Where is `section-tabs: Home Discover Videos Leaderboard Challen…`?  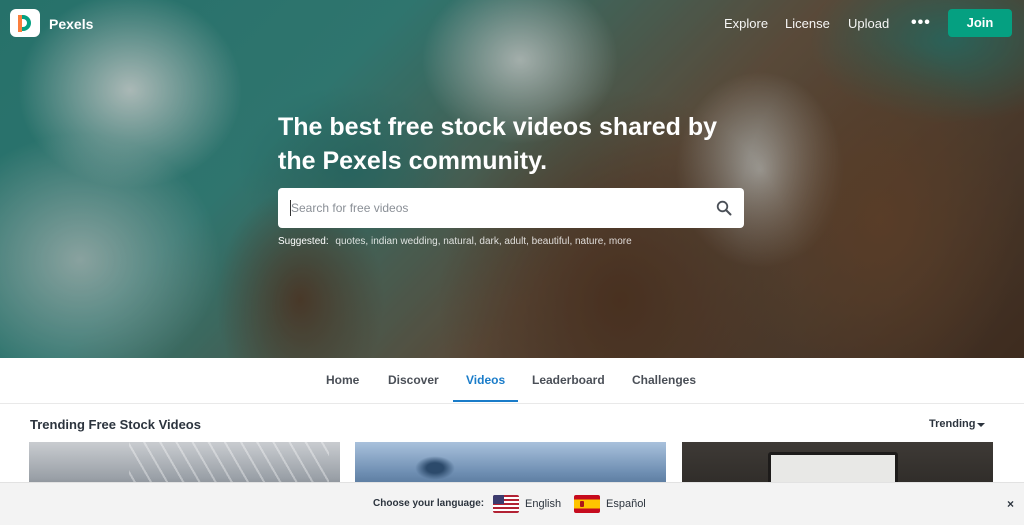
section-tabs: Home Discover Videos Leaderboard Challen… is located at coordinates (512, 381).